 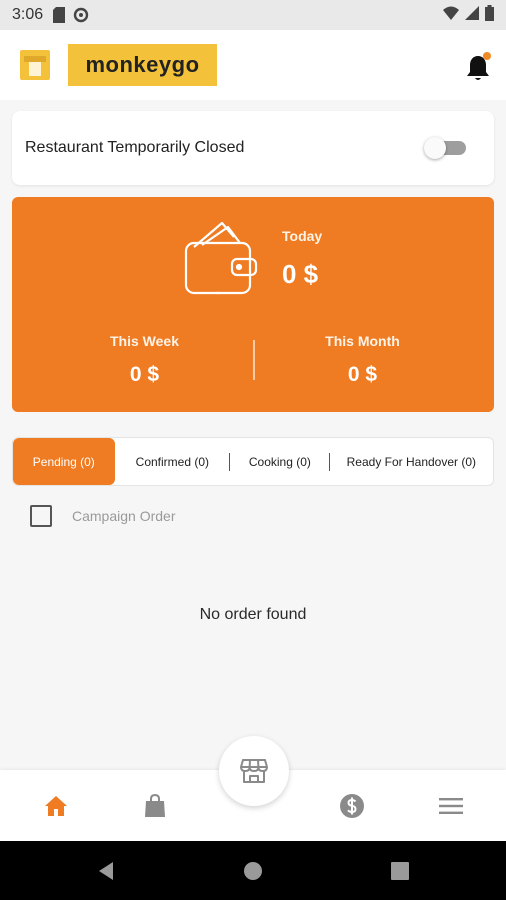 What do you see at coordinates (478, 67) in the screenshot?
I see `notification-bell-icon` at bounding box center [478, 67].